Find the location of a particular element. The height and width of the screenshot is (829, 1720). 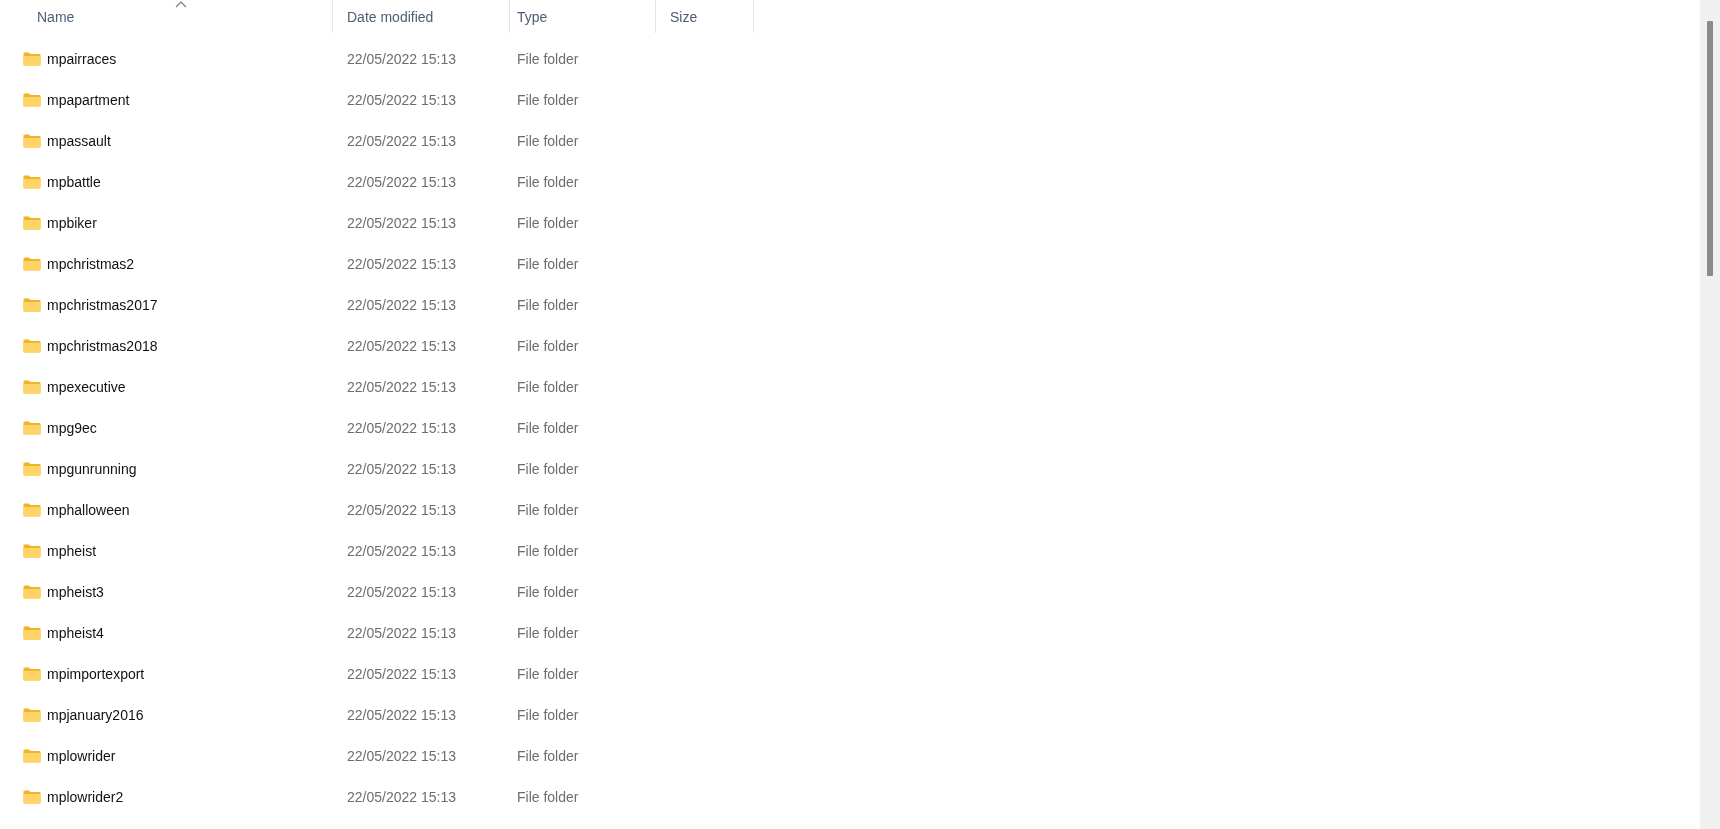

file-name: mphalloween is located at coordinates (88, 509).